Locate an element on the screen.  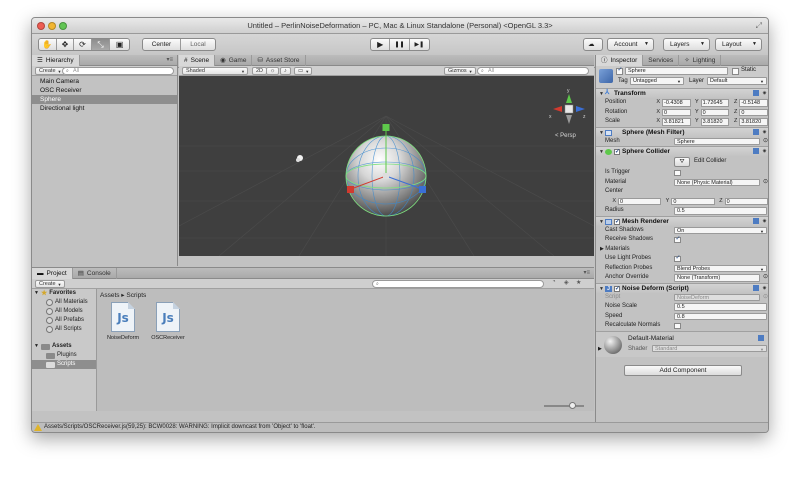
reflection-probes-dropdown: Blend Probes ▼ is located at coordinates (720, 268).